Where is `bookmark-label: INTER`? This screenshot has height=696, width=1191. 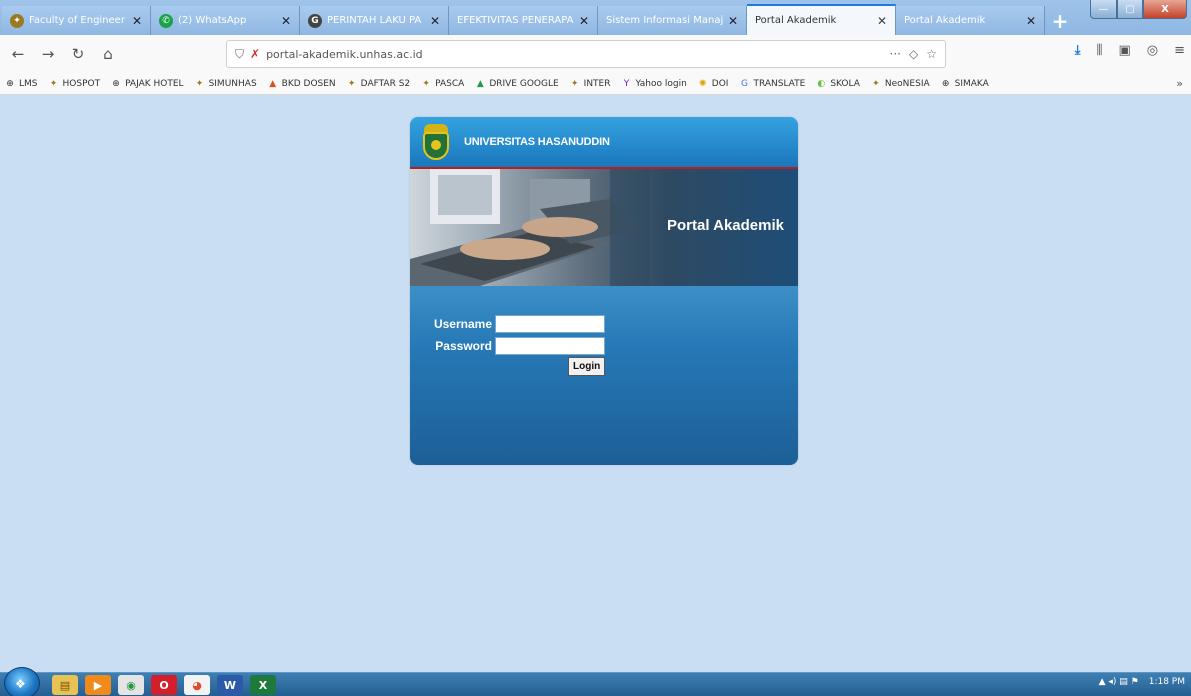 bookmark-label: INTER is located at coordinates (597, 83).